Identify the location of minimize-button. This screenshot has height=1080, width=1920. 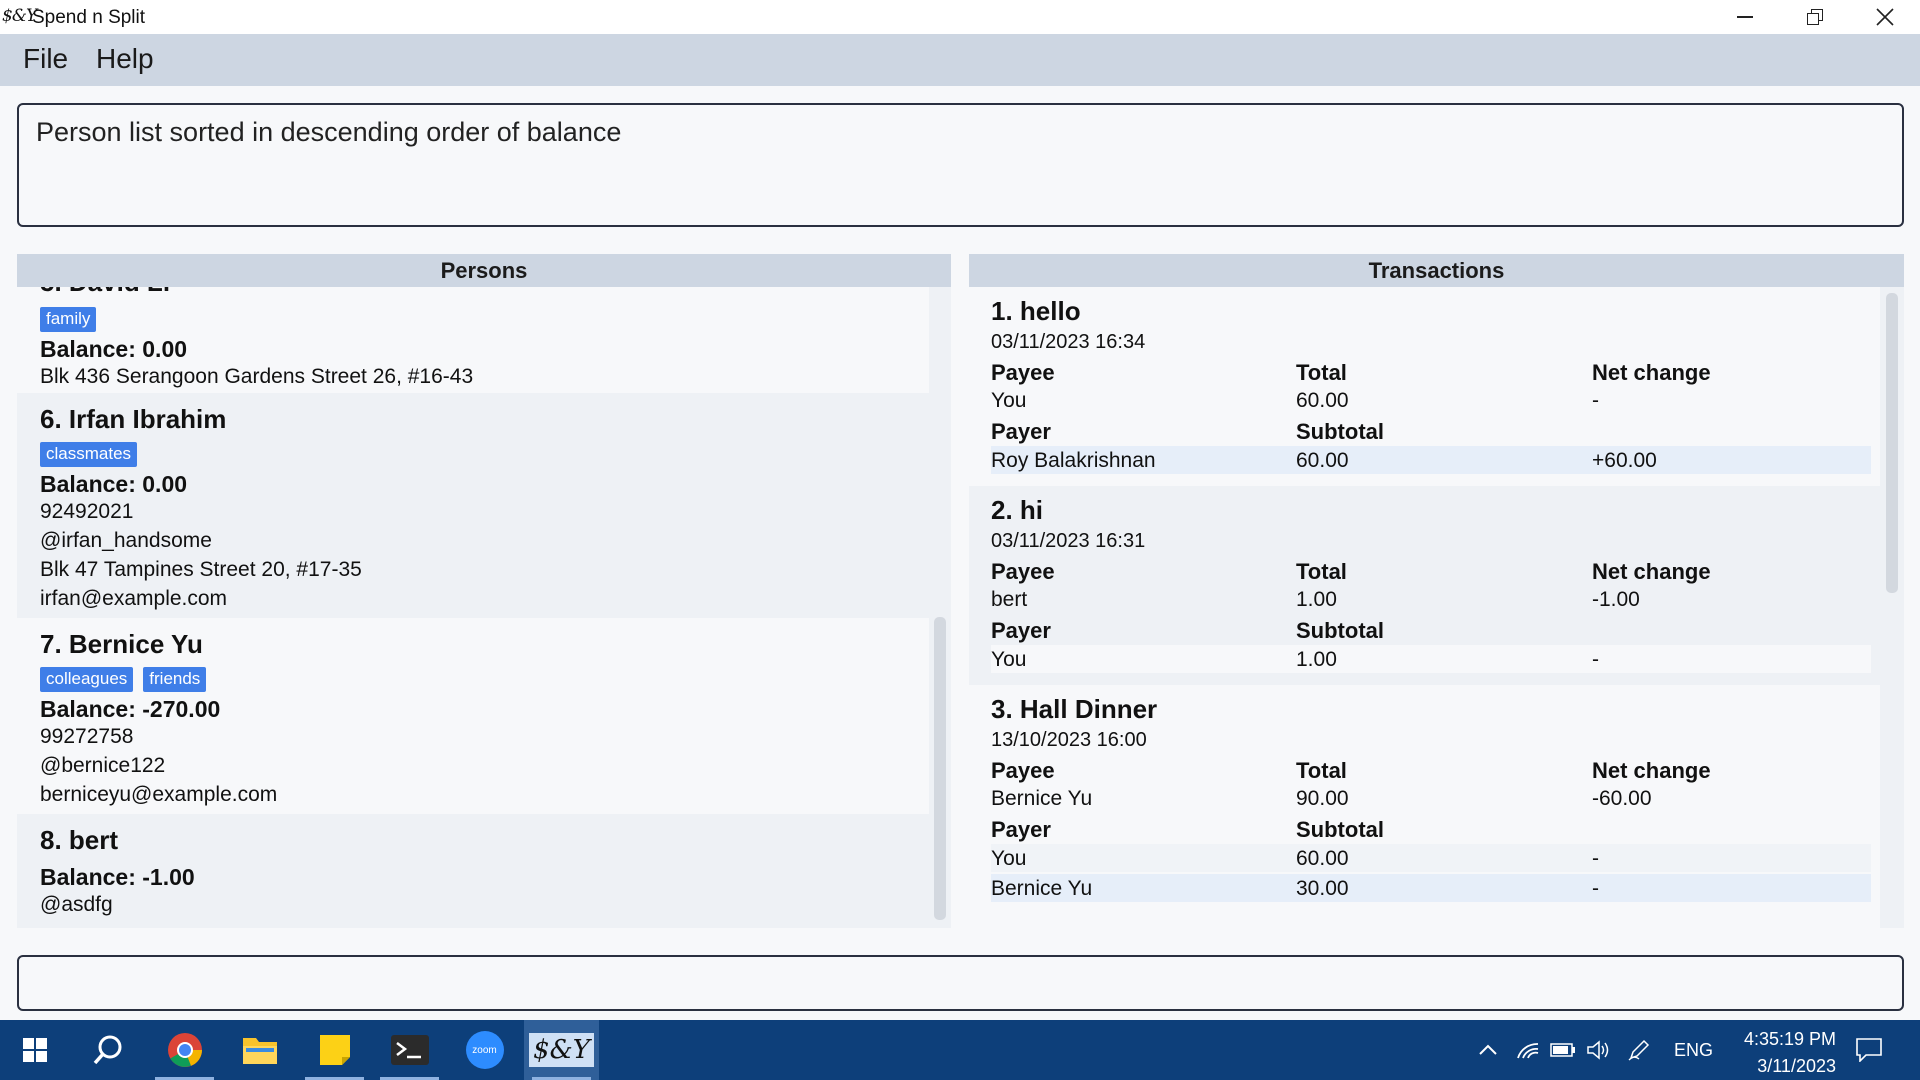
(1745, 17).